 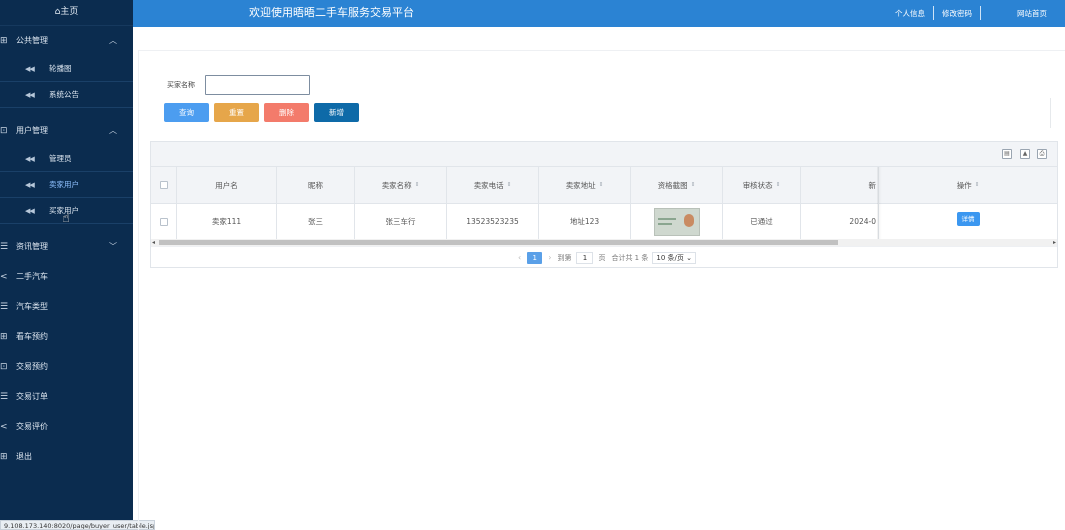 I want to click on sidebar-item-seller-users: ◀◀ 卖家用户, so click(x=66, y=185).